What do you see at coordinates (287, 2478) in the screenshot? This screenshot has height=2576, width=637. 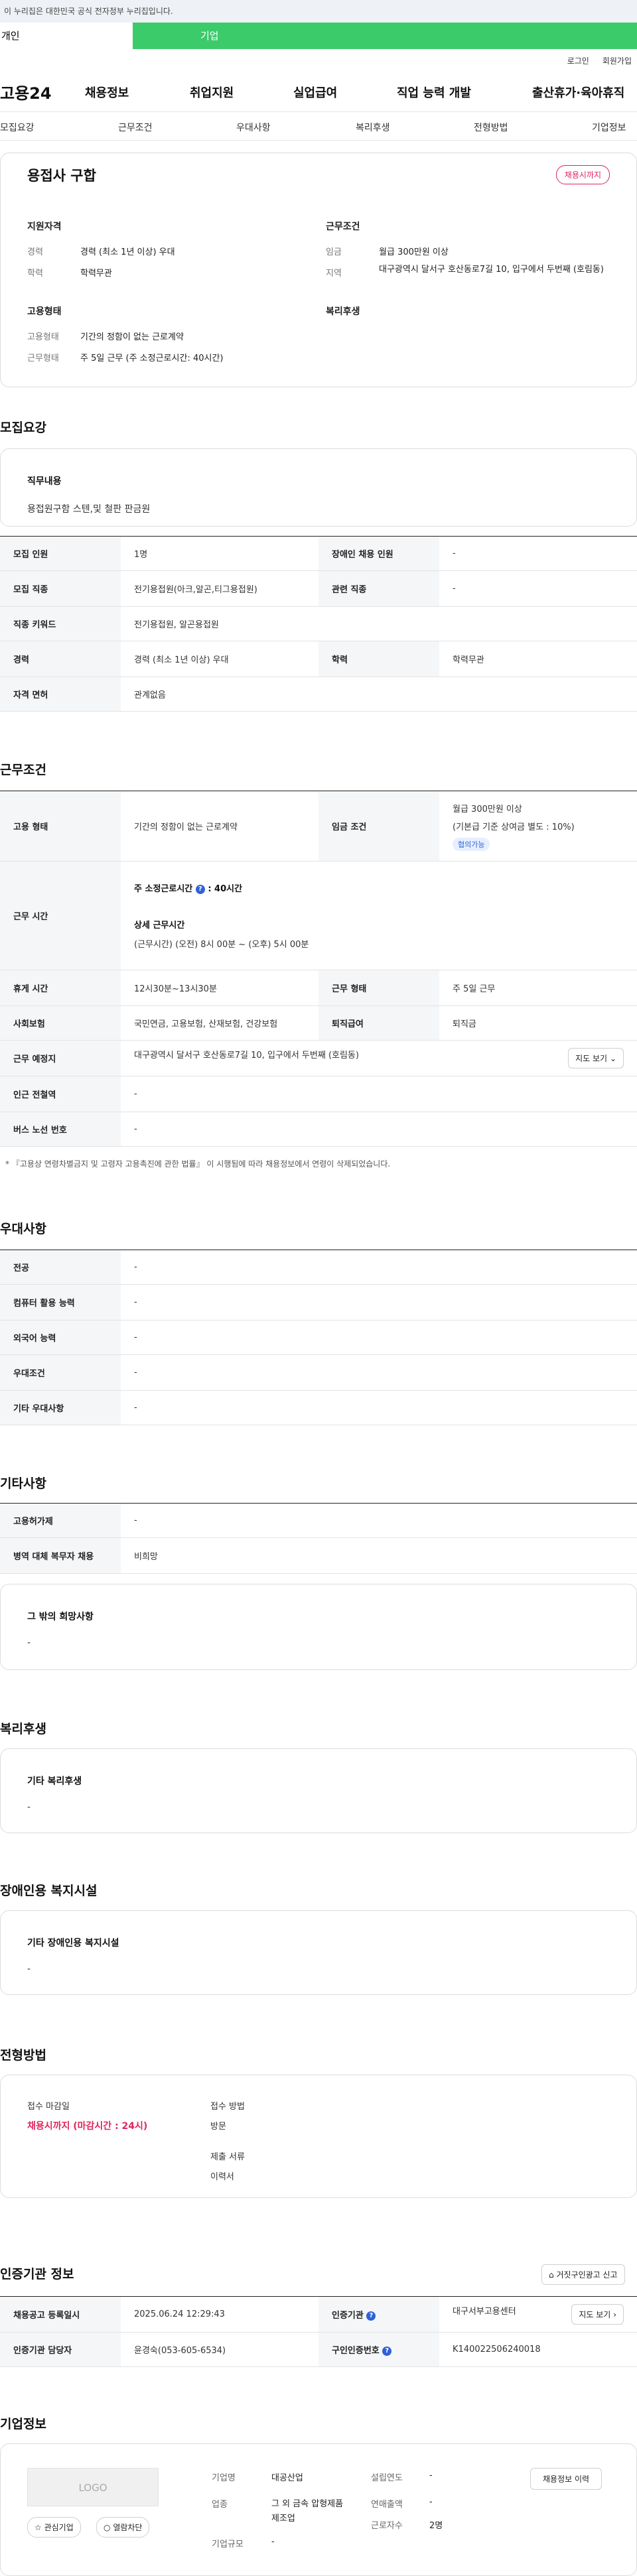 I see `company-name-value: 대공산업` at bounding box center [287, 2478].